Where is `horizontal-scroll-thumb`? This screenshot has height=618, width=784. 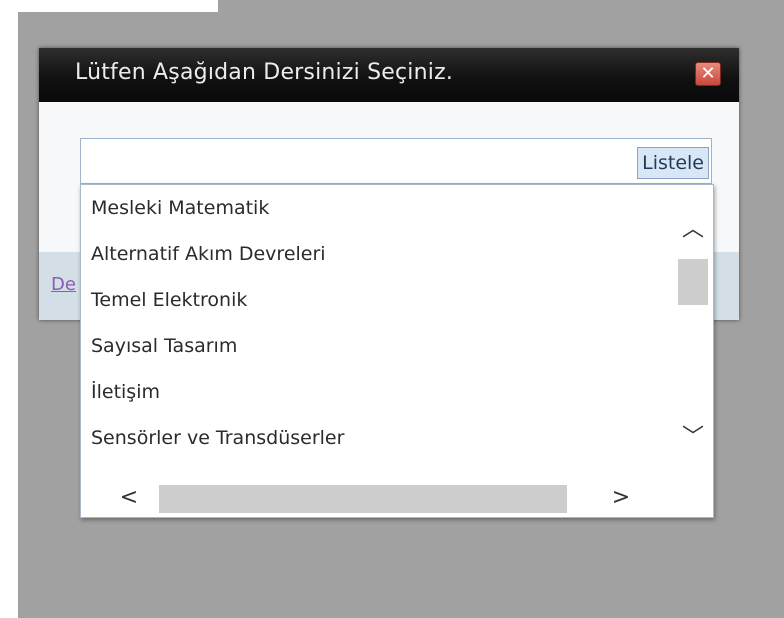 horizontal-scroll-thumb is located at coordinates (363, 499).